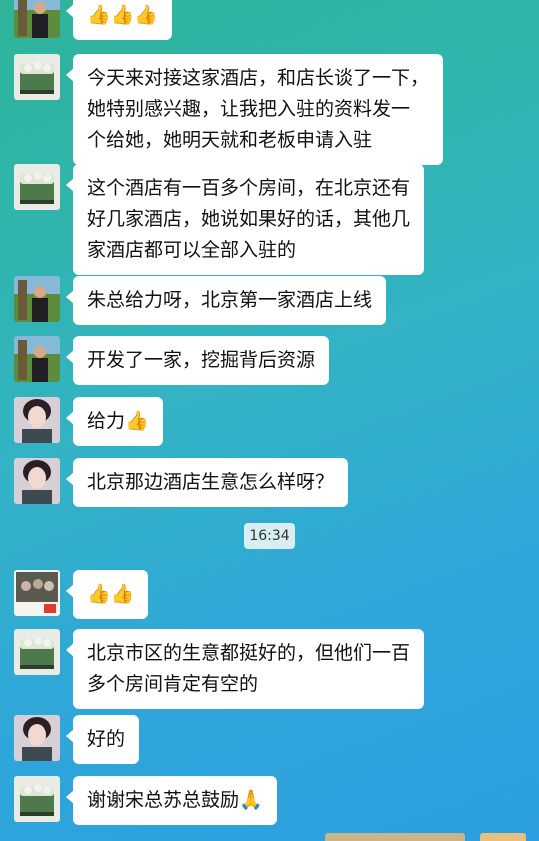 Image resolution: width=539 pixels, height=841 pixels. I want to click on partial-avatar, so click(503, 837).